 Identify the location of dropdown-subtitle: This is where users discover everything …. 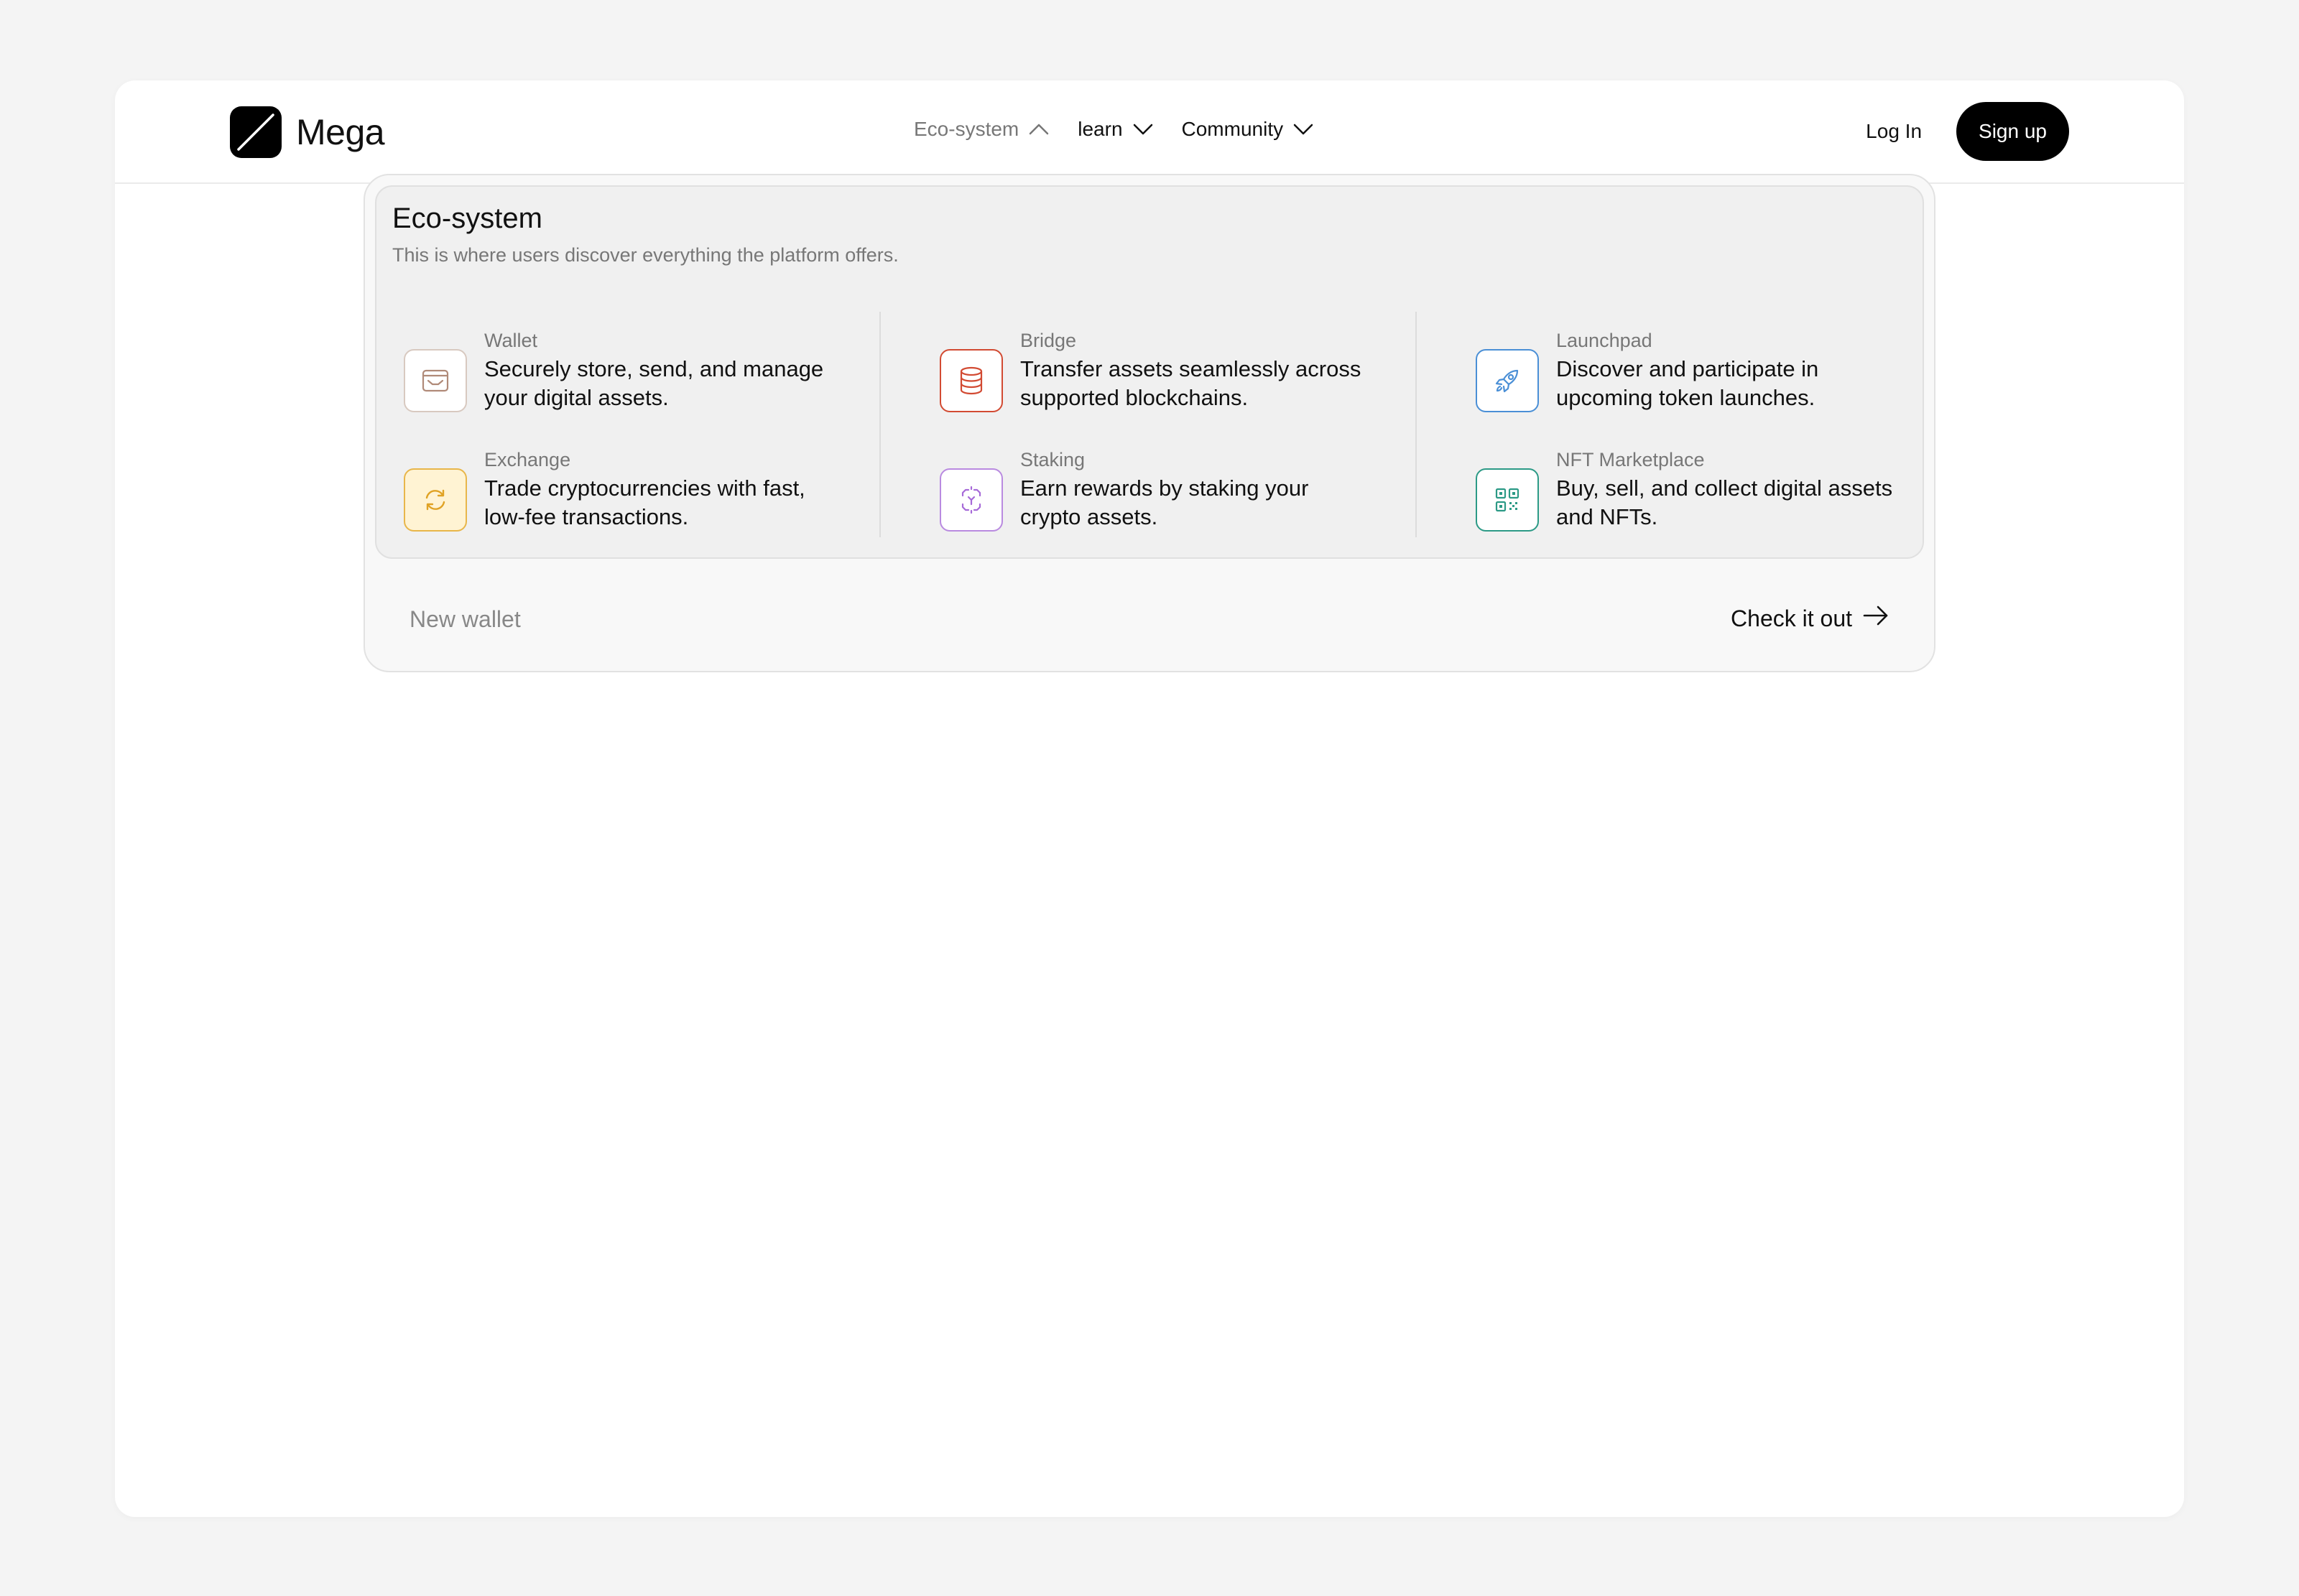
(645, 255).